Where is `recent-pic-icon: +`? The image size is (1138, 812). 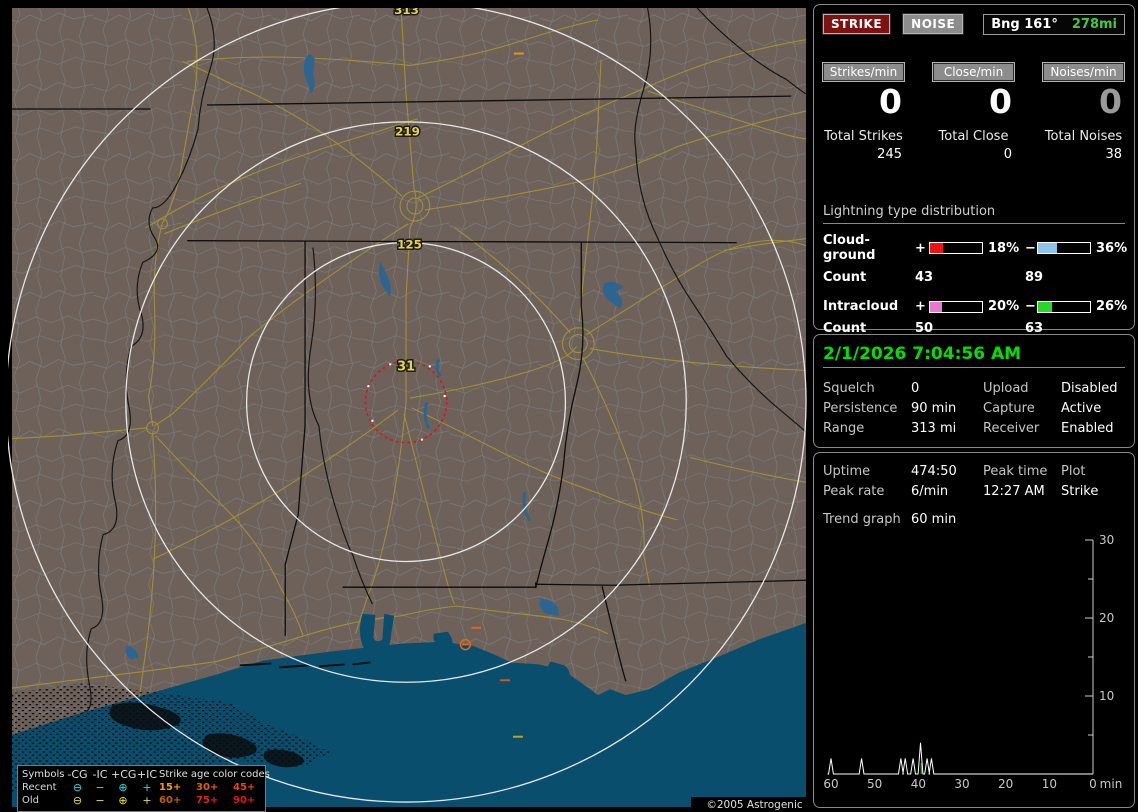 recent-pic-icon: + is located at coordinates (147, 787).